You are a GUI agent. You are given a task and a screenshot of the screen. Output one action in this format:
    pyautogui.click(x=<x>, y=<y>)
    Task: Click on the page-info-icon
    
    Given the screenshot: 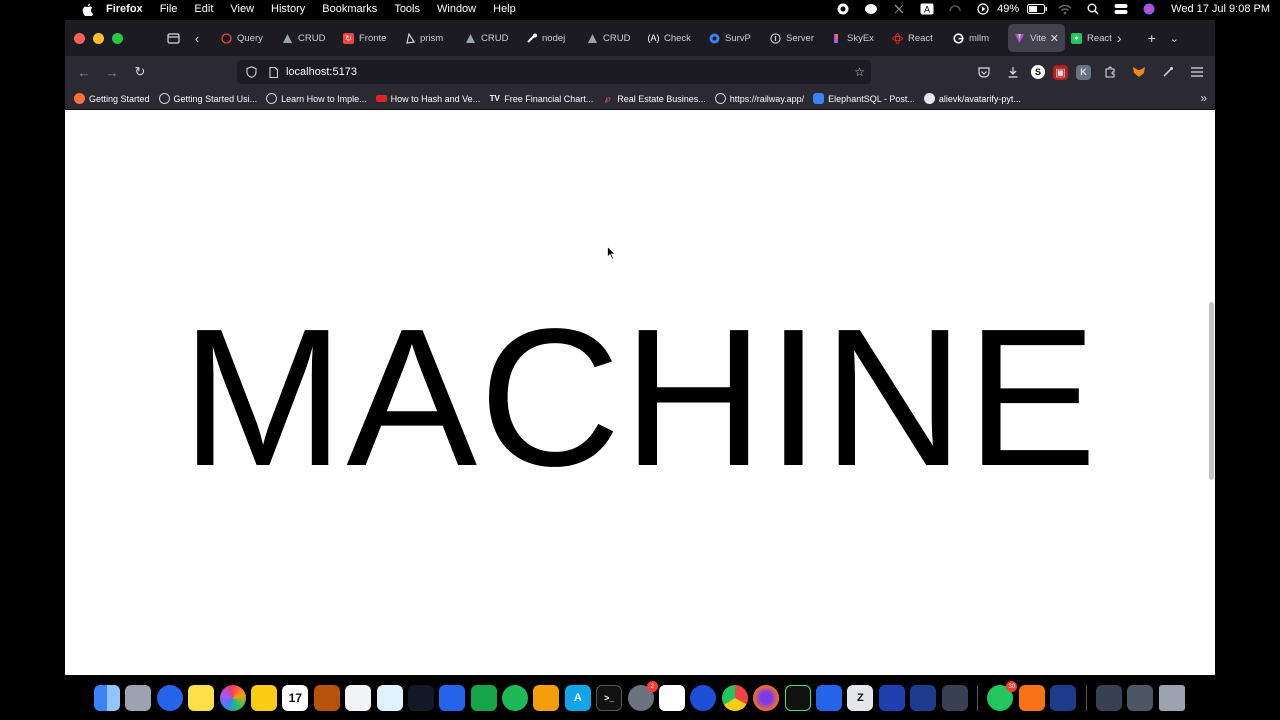 What is the action you would take?
    pyautogui.click(x=273, y=72)
    